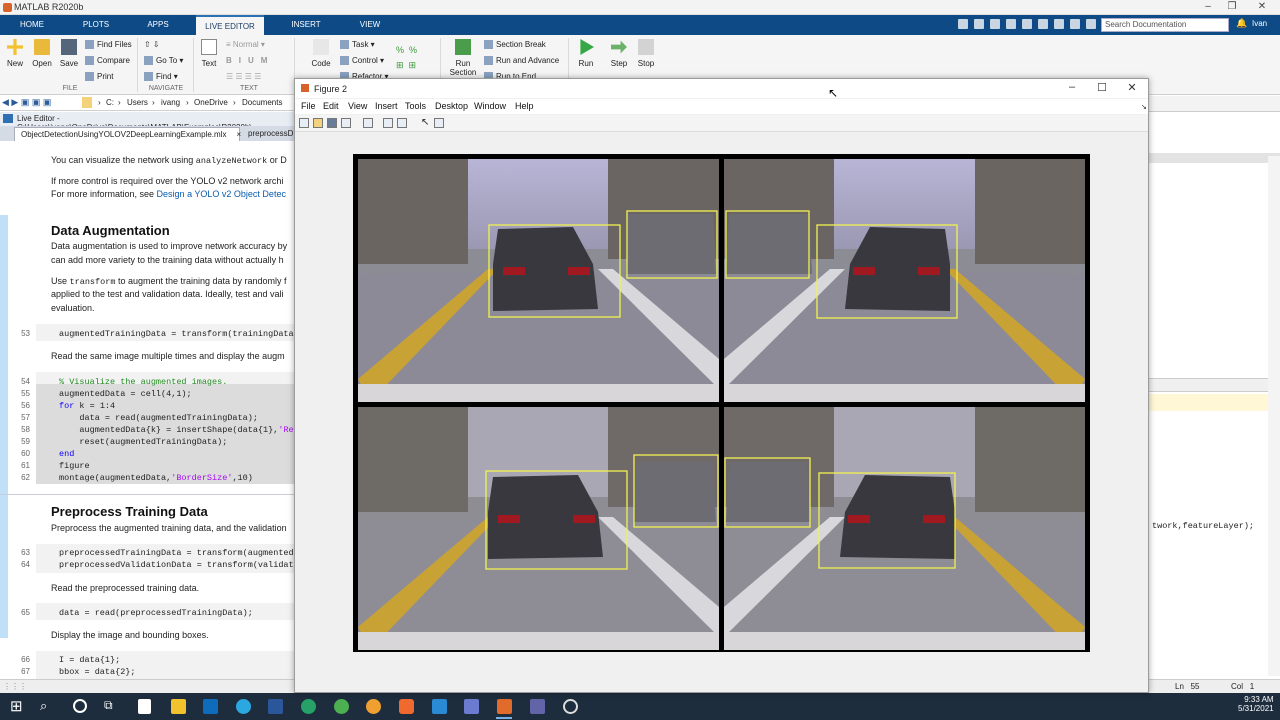  What do you see at coordinates (521, 61) in the screenshot?
I see `run-and-advance-button: Run and Advance` at bounding box center [521, 61].